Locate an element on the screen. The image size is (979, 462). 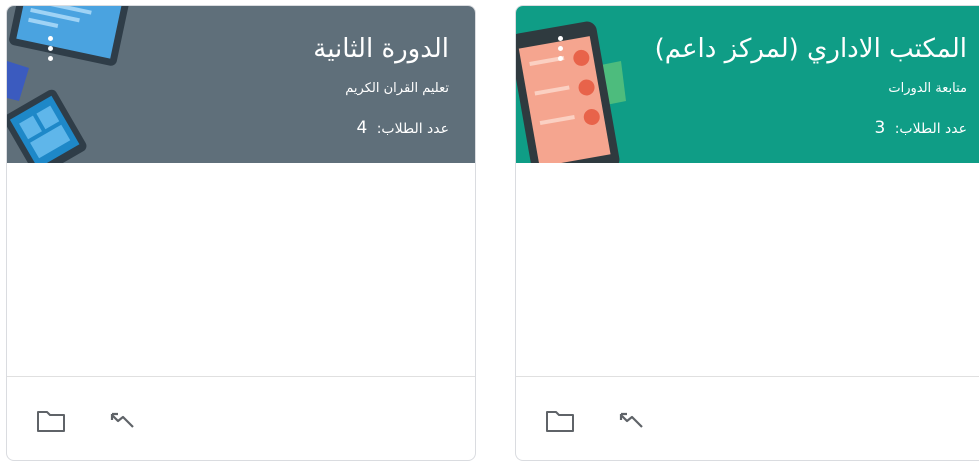
class-title: الدورة الثانية is located at coordinates (381, 49).